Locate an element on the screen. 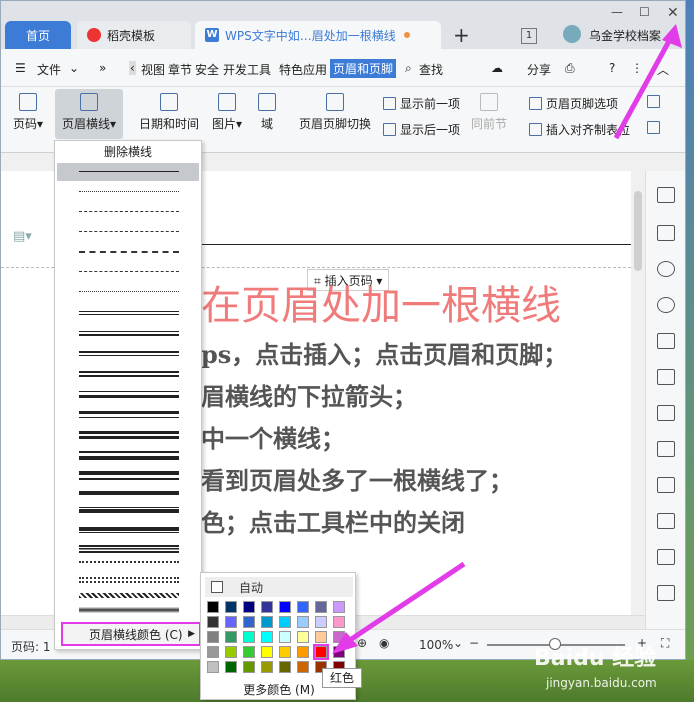 The height and width of the screenshot is (702, 694). page-number-button: 页码▾ is located at coordinates (28, 112).